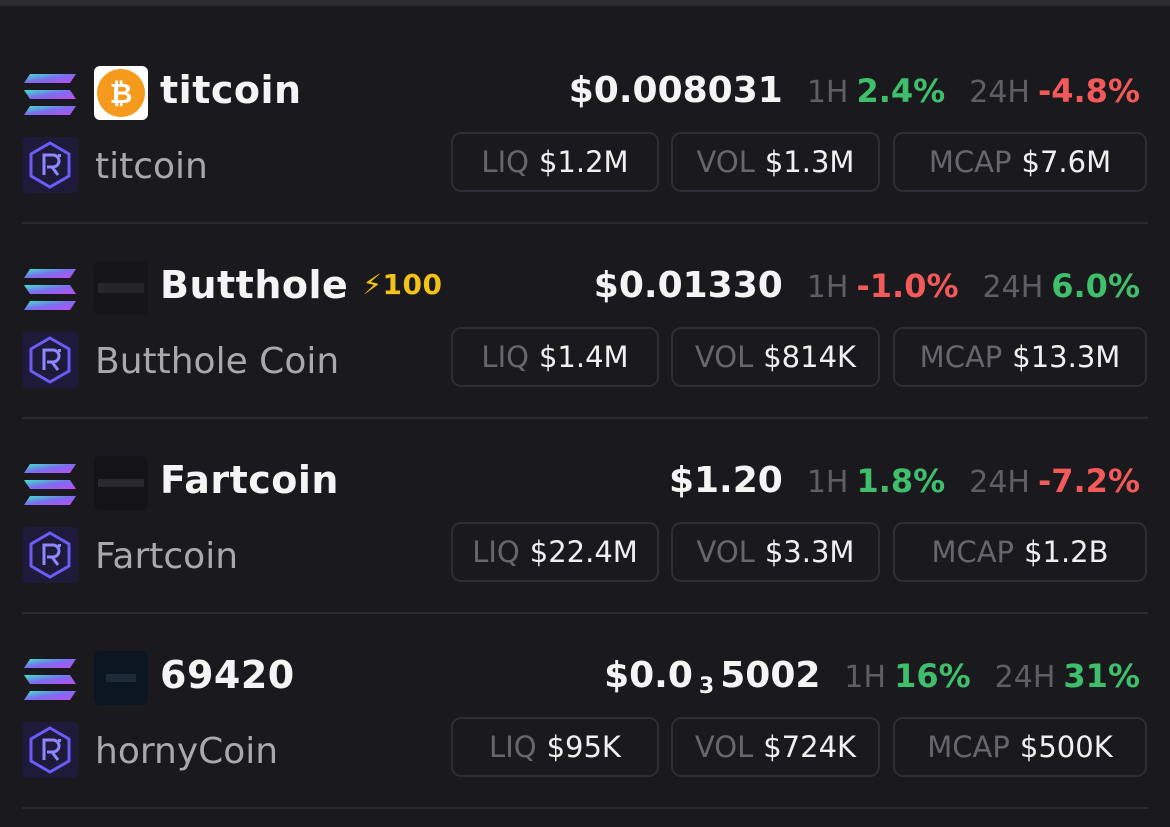 This screenshot has width=1170, height=827. What do you see at coordinates (712, 677) in the screenshot?
I see `token-price: $0.0 3 5002` at bounding box center [712, 677].